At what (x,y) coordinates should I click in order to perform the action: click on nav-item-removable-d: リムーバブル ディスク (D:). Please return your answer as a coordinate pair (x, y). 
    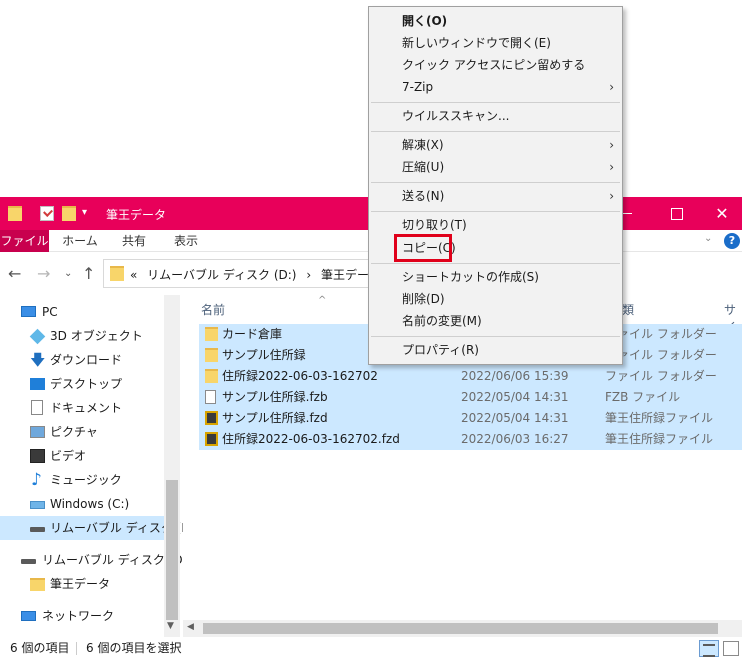
    Looking at the image, I should click on (99, 528).